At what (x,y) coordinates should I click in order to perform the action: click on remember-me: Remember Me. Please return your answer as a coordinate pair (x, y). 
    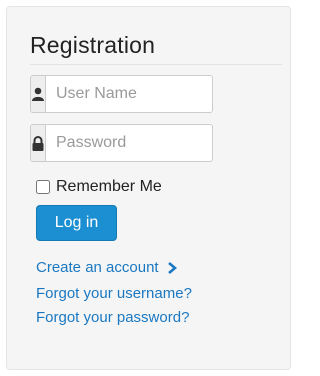
    Looking at the image, I should click on (99, 187).